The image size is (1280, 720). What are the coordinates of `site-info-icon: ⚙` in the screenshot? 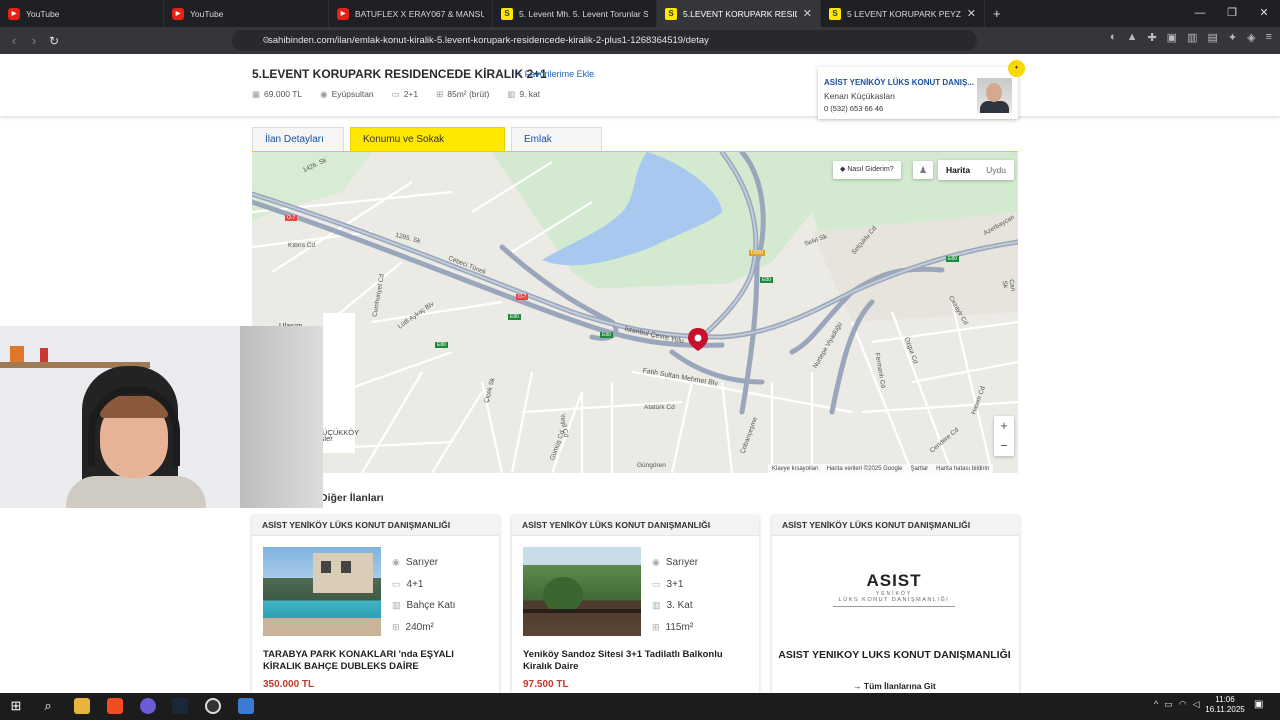 It's located at (266, 40).